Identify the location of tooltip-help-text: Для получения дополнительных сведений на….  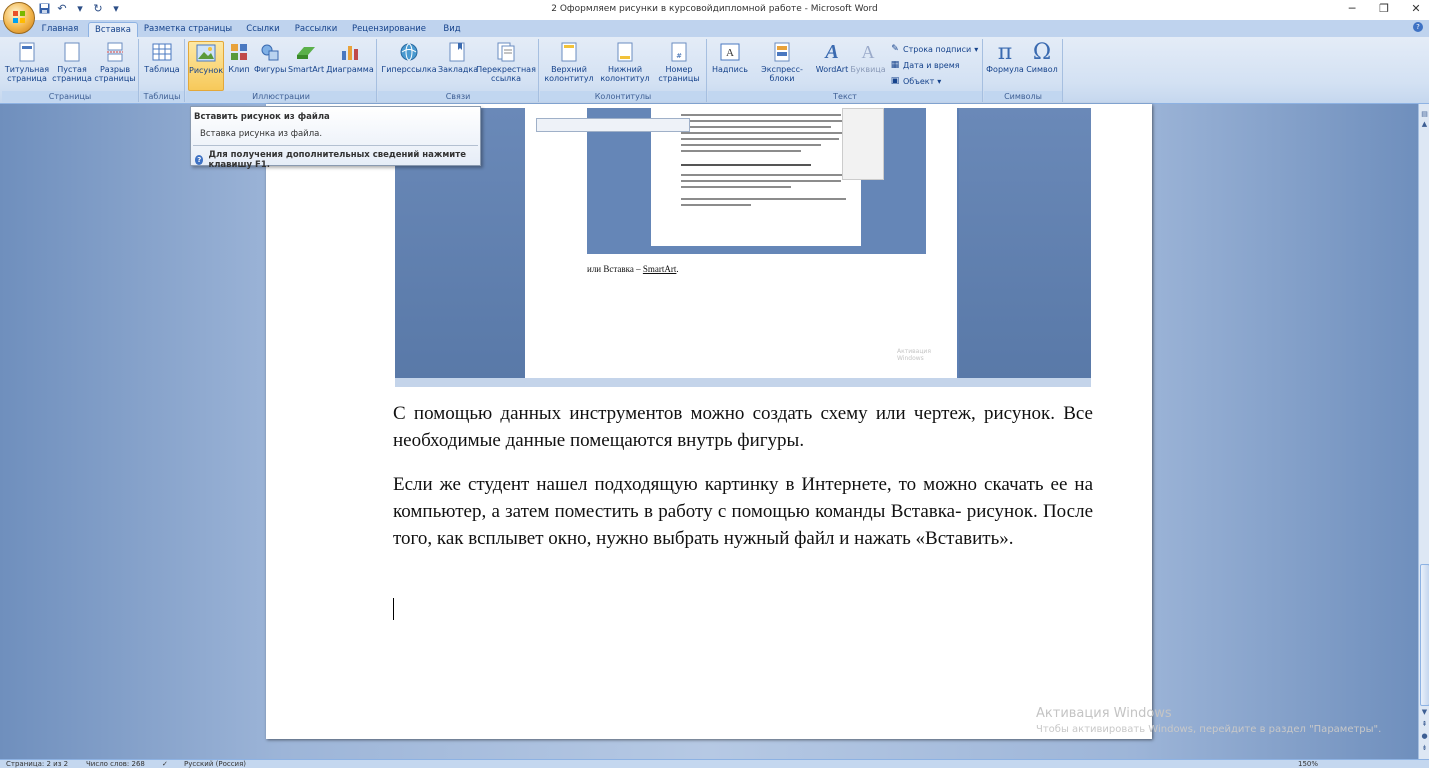
(337, 160).